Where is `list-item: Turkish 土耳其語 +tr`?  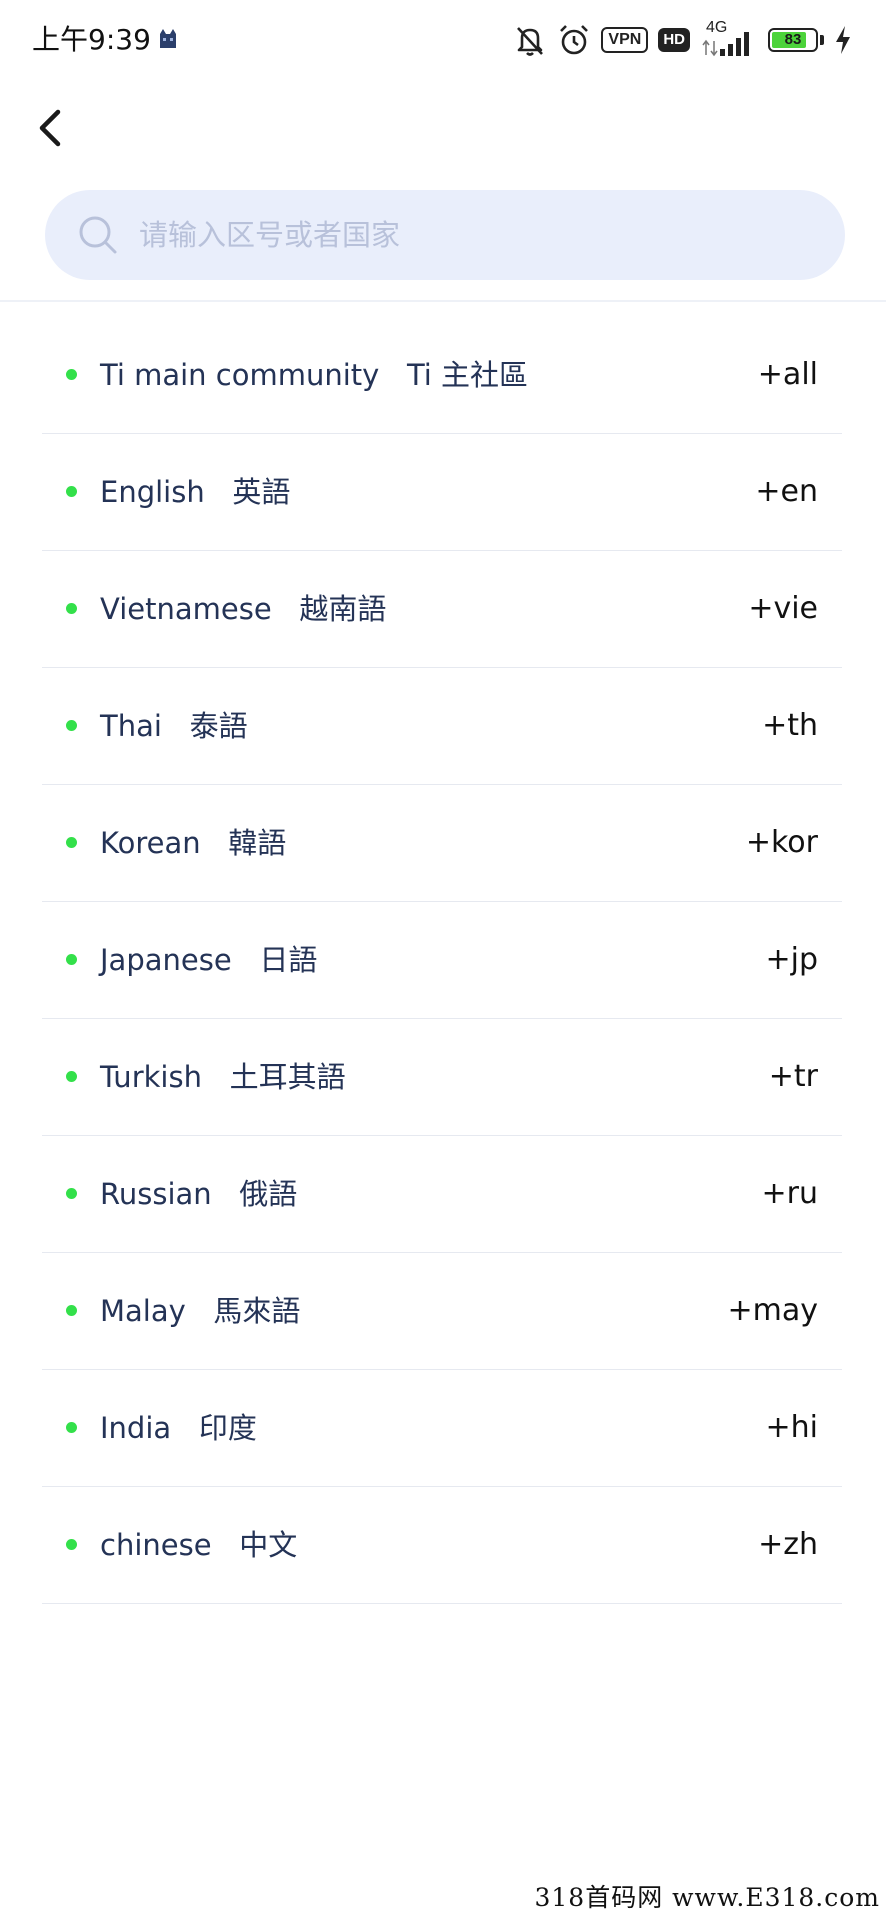 list-item: Turkish 土耳其語 +tr is located at coordinates (442, 1077).